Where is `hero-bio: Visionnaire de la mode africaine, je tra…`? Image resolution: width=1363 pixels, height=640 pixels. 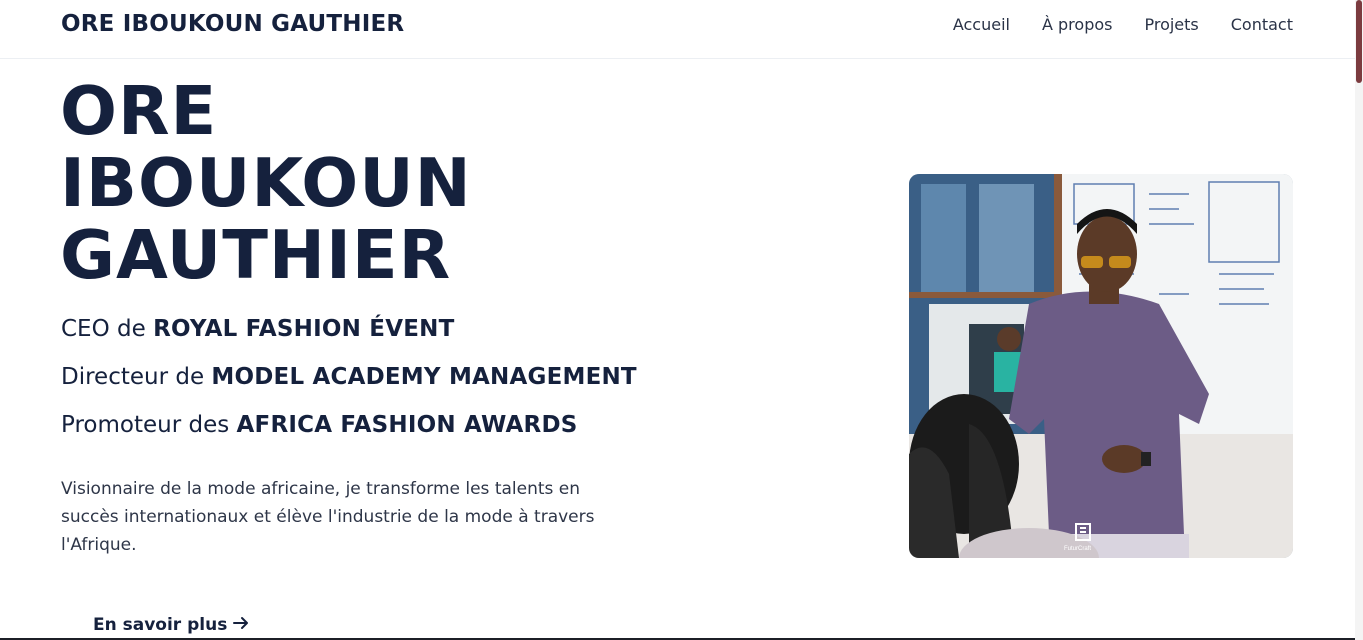
hero-bio: Visionnaire de la mode africaine, je tra… is located at coordinates (328, 517).